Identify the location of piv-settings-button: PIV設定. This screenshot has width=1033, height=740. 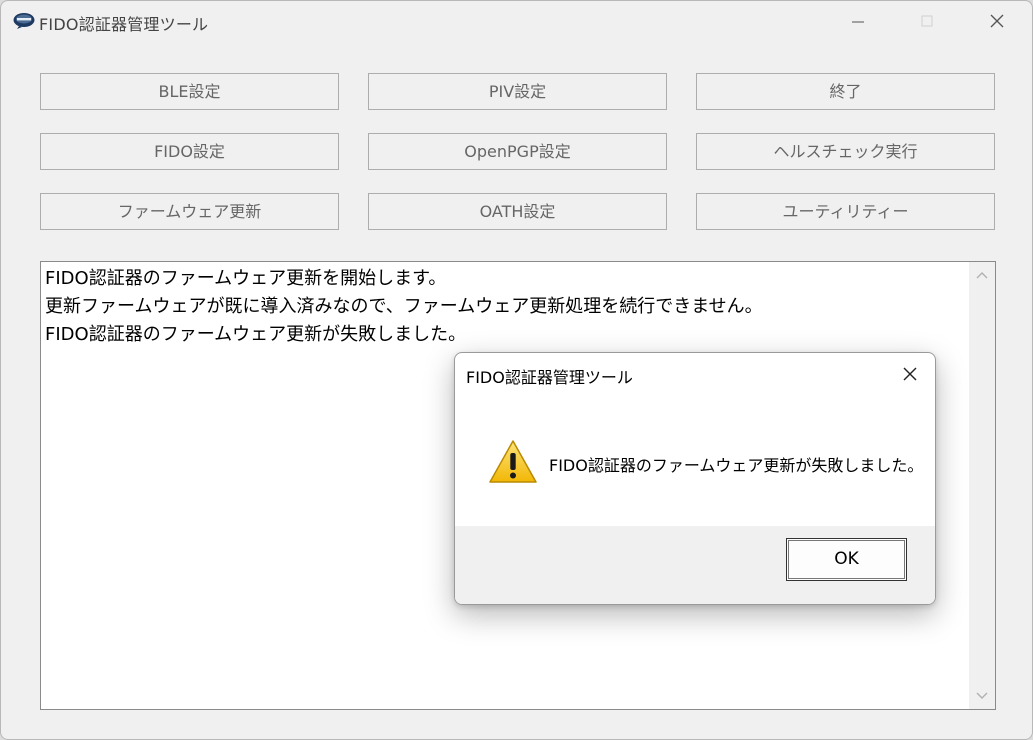
(517, 91).